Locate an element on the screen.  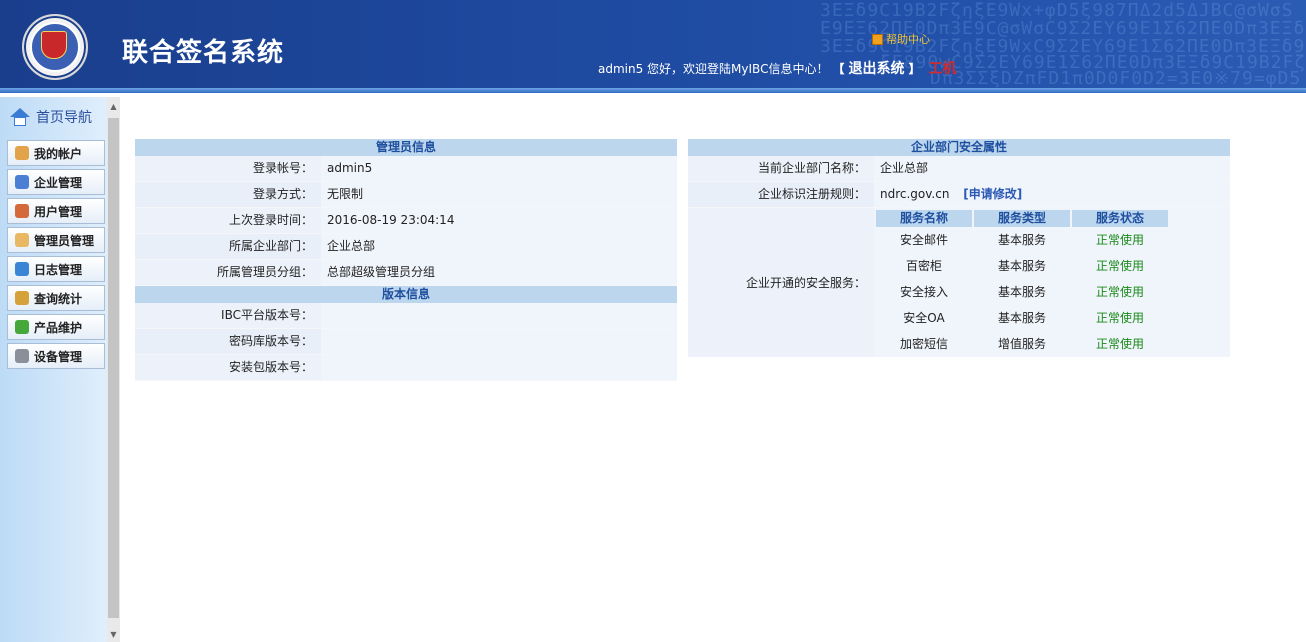
header-extra-text: 工机 is located at coordinates (942, 69).